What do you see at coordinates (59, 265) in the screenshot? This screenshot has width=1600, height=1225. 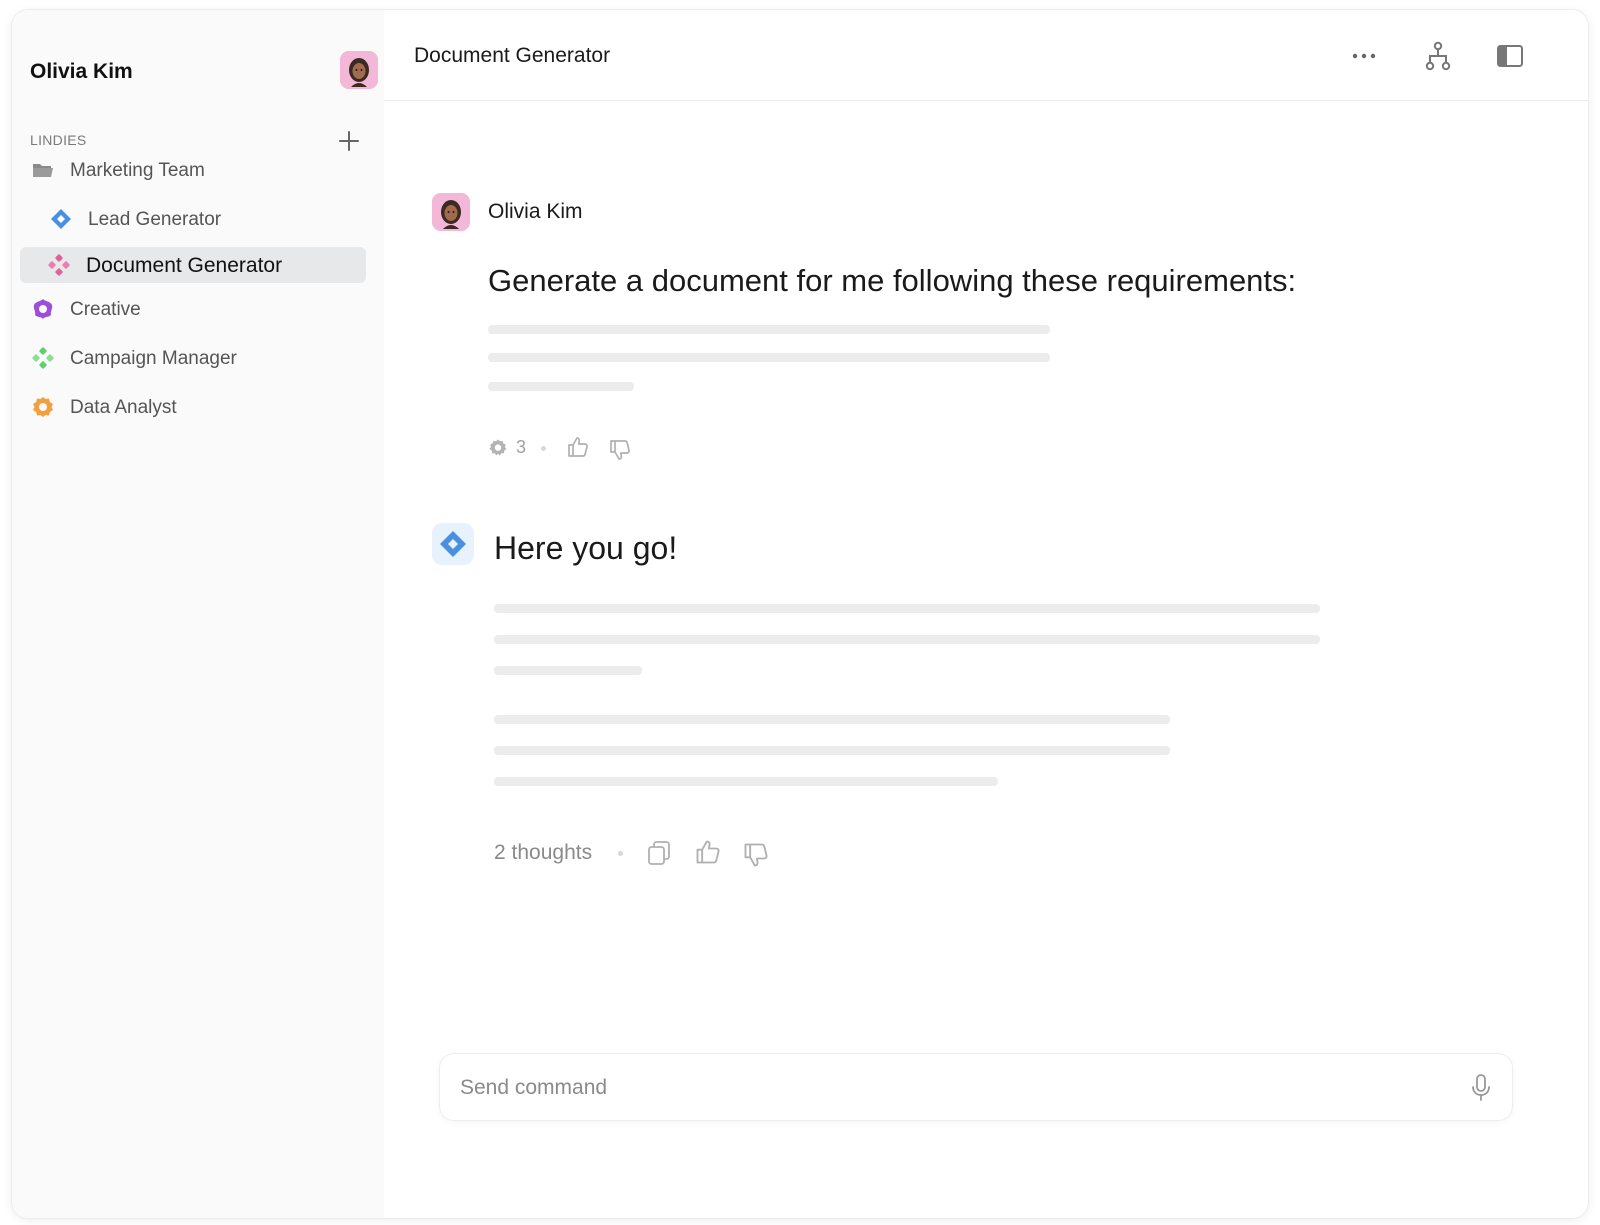 I see `diamond-pink-icon` at bounding box center [59, 265].